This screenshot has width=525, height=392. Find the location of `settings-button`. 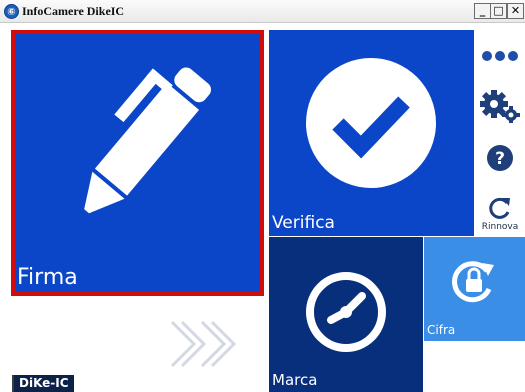

settings-button is located at coordinates (500, 106).